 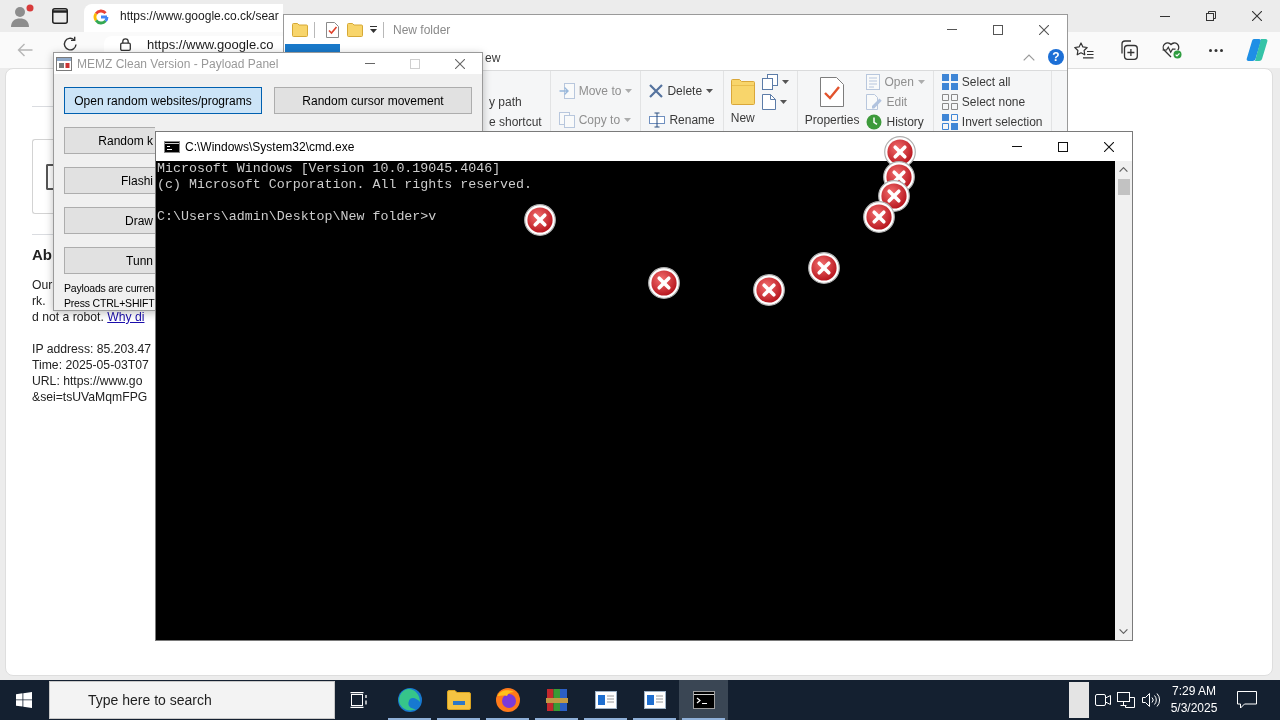 I want to click on ribbon-tab: ew, so click(x=493, y=57).